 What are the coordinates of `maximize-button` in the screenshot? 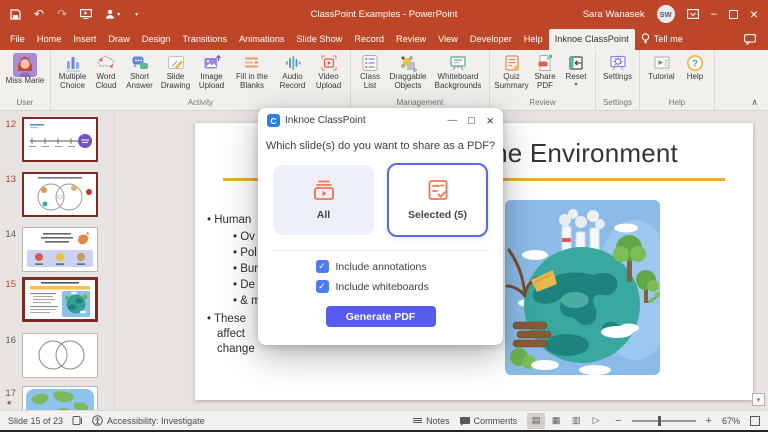 It's located at (733, 14).